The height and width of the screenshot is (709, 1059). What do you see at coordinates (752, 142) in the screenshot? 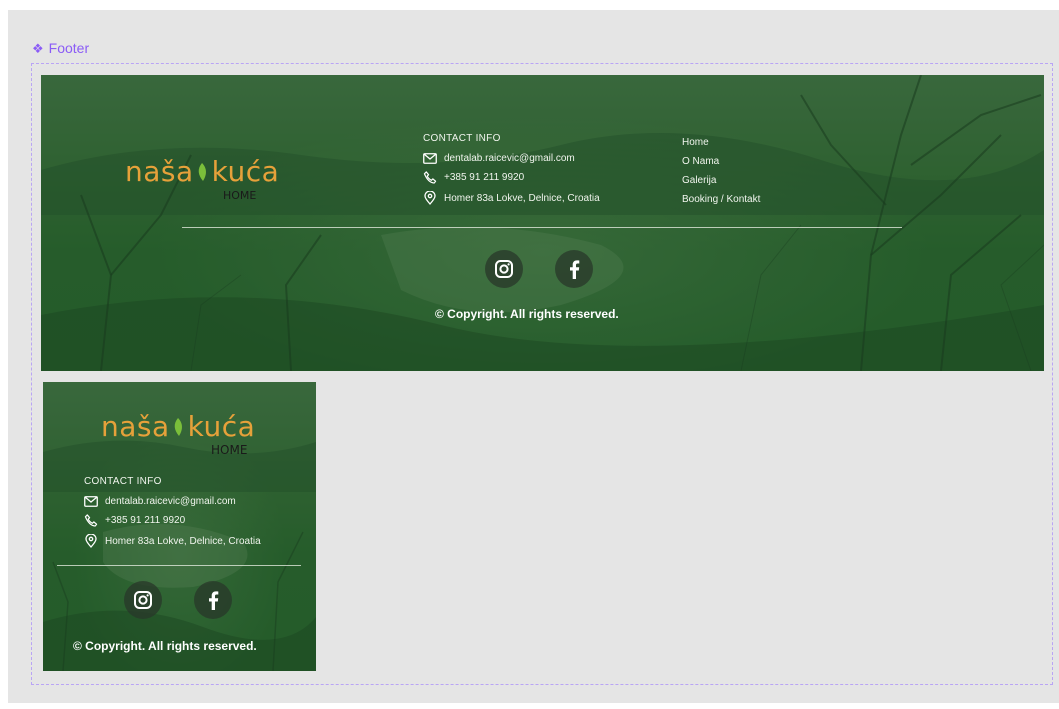
I see `nav-link-home: Home` at bounding box center [752, 142].